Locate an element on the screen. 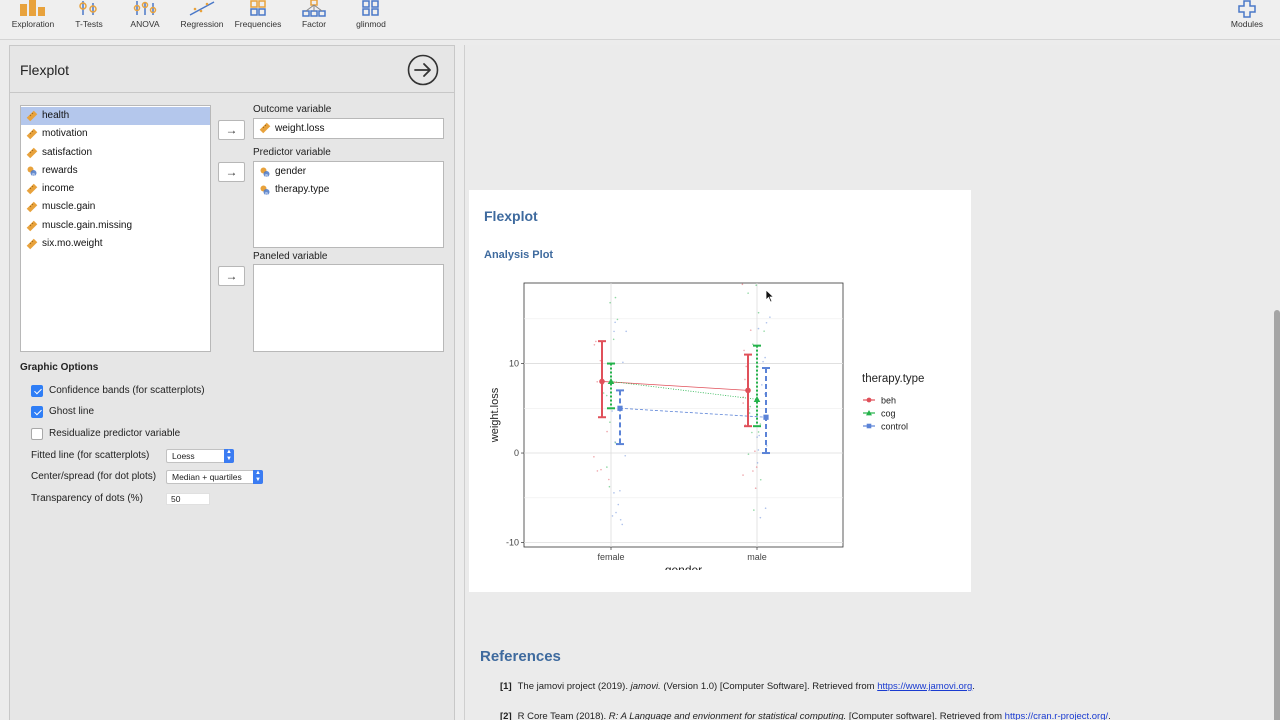  move-to-outcome-button: → is located at coordinates (231, 130).